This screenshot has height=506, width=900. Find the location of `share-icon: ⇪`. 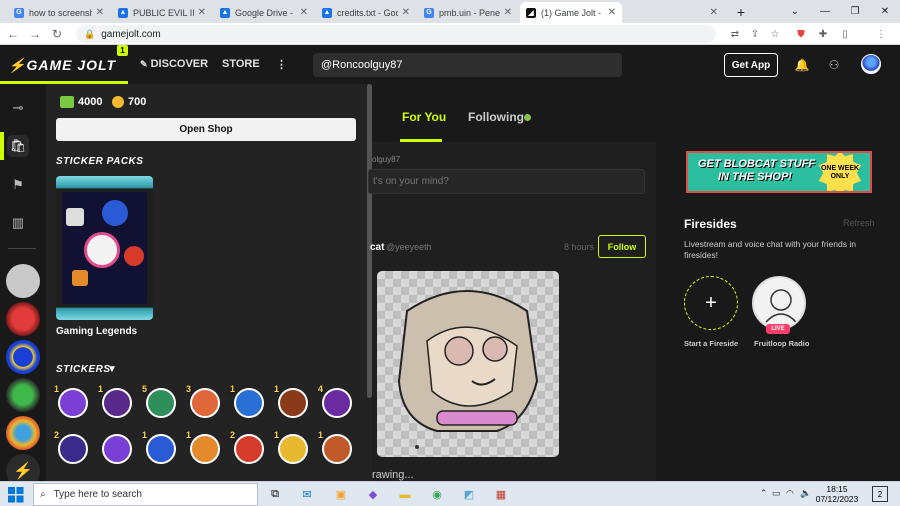

share-icon: ⇪ is located at coordinates (755, 34).